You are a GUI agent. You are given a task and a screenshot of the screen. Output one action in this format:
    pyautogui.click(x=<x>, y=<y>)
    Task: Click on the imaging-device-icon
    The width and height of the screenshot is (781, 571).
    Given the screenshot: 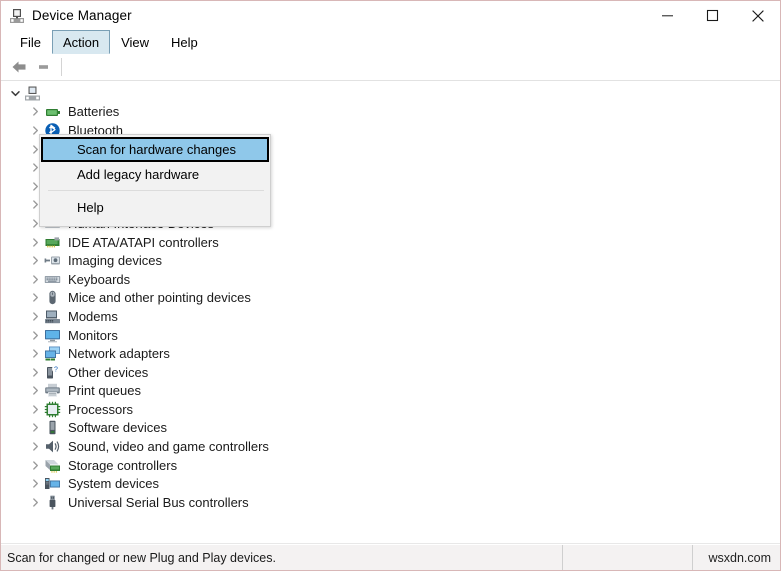 What is the action you would take?
    pyautogui.click(x=52, y=260)
    